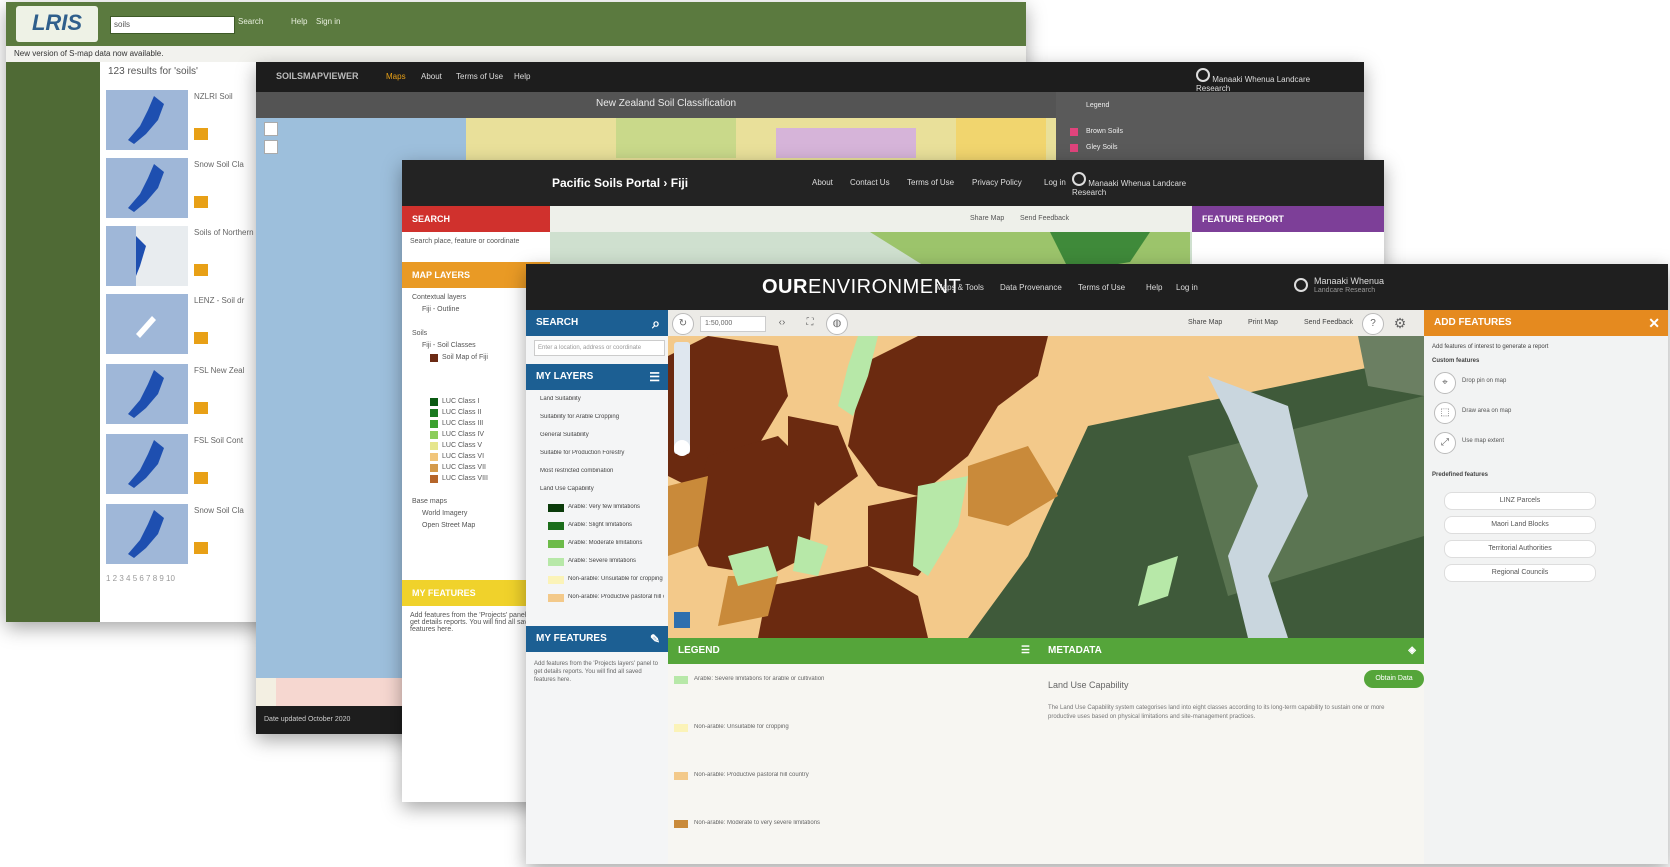 This screenshot has width=1670, height=867. I want to click on lris-search-button: Search, so click(250, 21).